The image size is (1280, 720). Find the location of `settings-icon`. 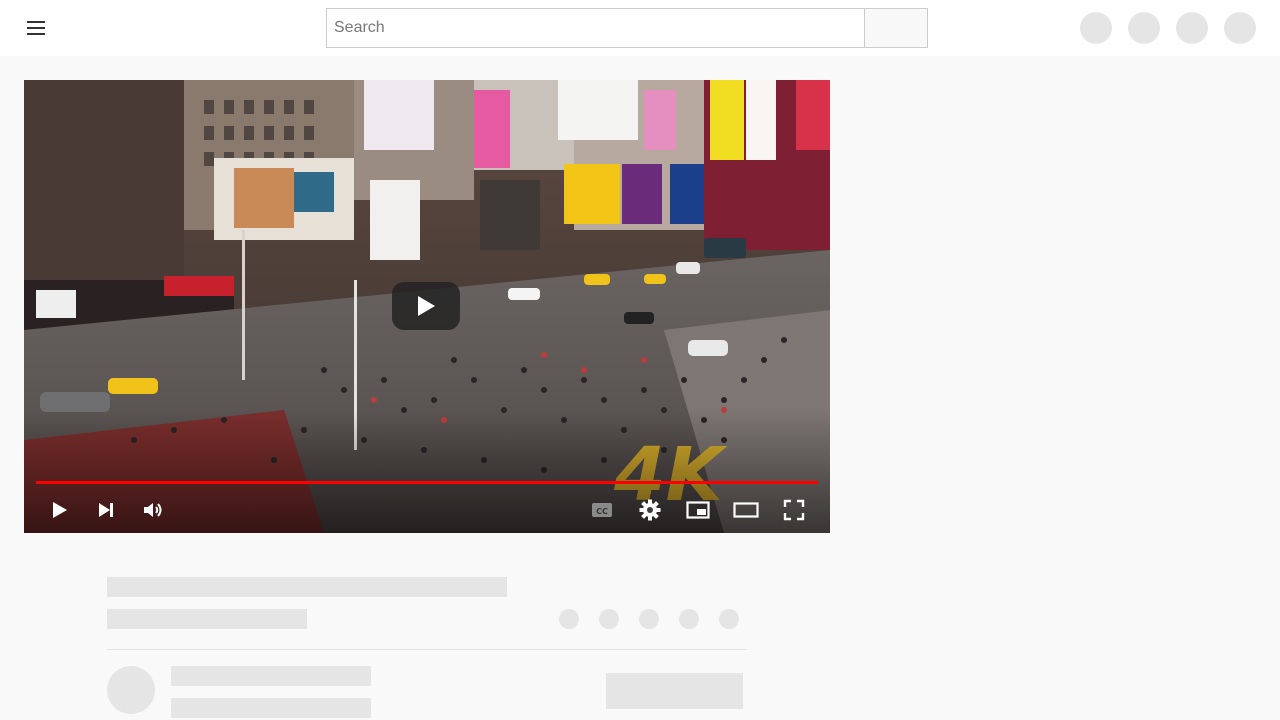

settings-icon is located at coordinates (650, 510).